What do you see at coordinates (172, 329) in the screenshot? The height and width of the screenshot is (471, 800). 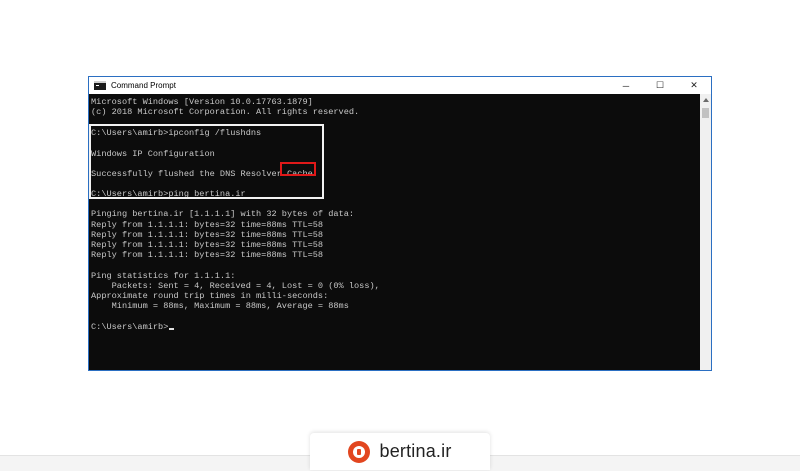 I see `text-cursor` at bounding box center [172, 329].